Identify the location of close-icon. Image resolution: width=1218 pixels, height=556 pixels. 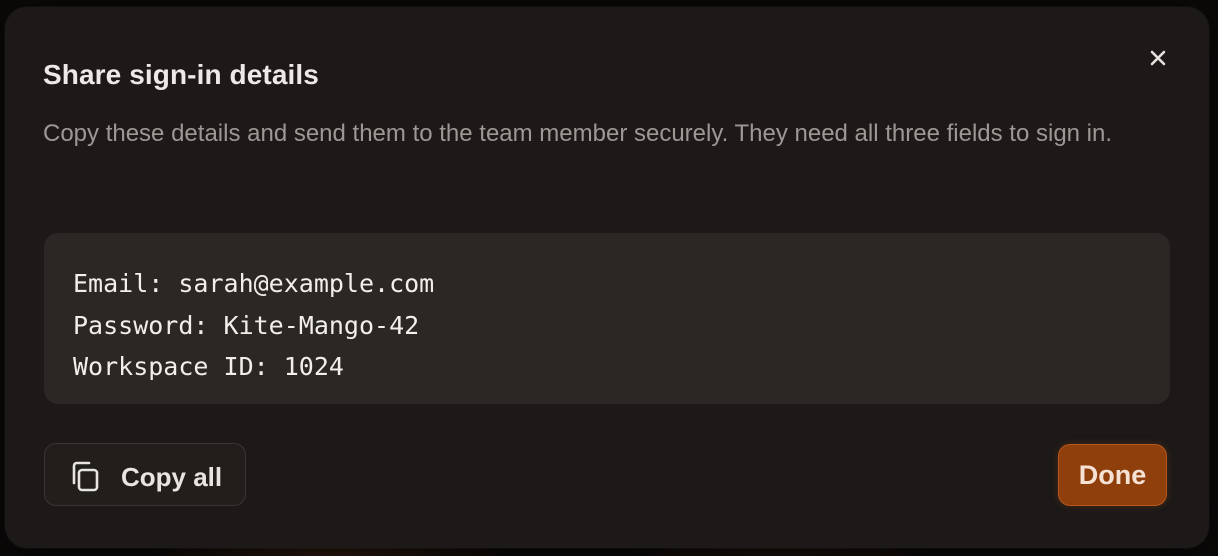
(1158, 58).